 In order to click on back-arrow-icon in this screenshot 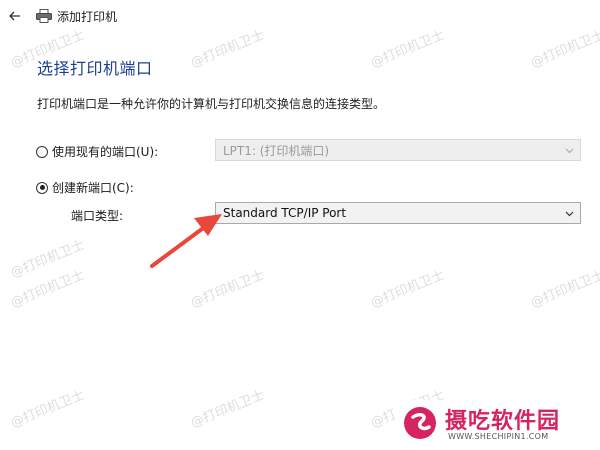, I will do `click(14, 16)`.